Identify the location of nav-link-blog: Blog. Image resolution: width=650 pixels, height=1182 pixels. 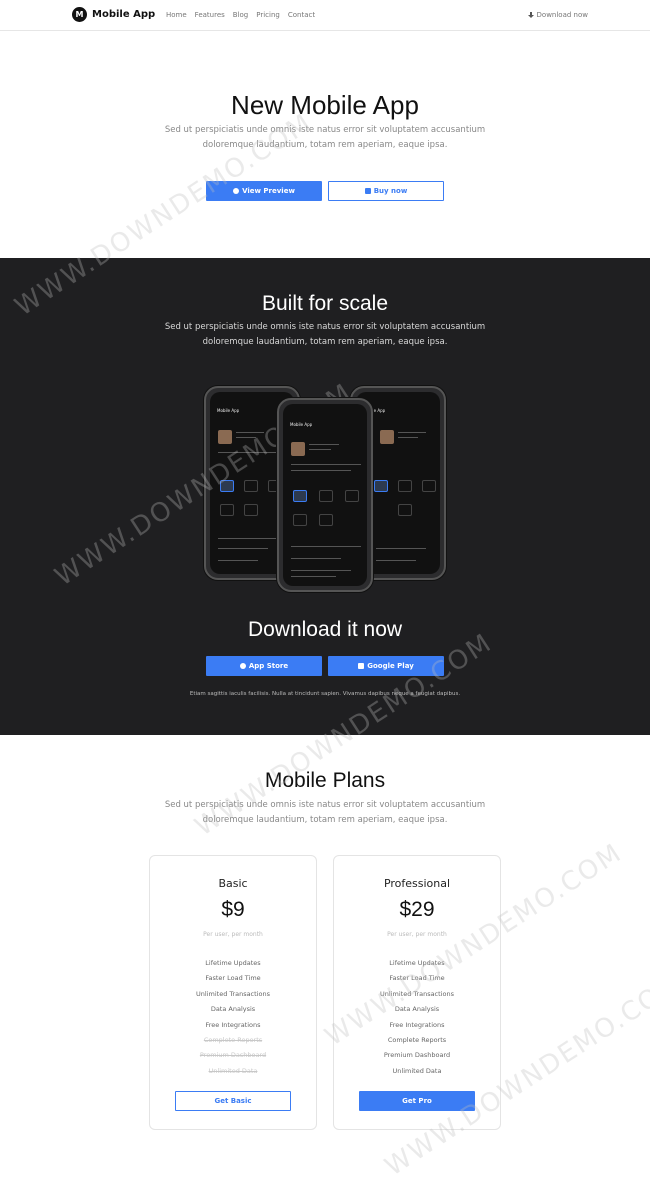
(240, 15).